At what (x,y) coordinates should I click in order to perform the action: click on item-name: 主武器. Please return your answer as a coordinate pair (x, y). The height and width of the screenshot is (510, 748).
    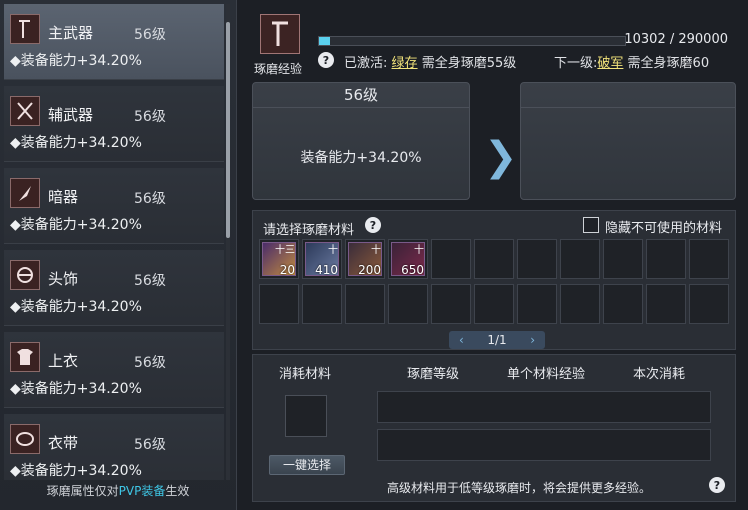
    Looking at the image, I should click on (71, 33).